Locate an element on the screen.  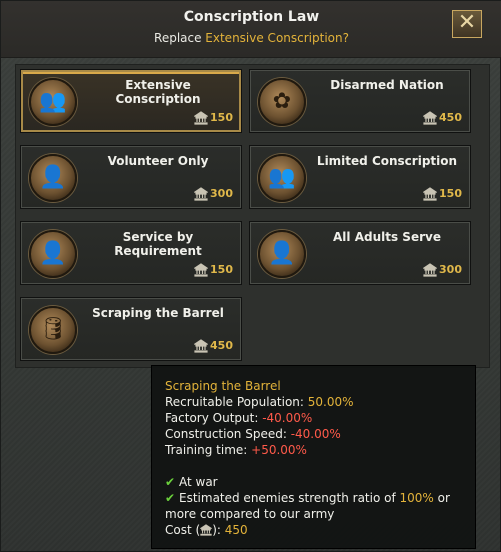
tooltip-requirement-line2: more compared to our army is located at coordinates (250, 514).